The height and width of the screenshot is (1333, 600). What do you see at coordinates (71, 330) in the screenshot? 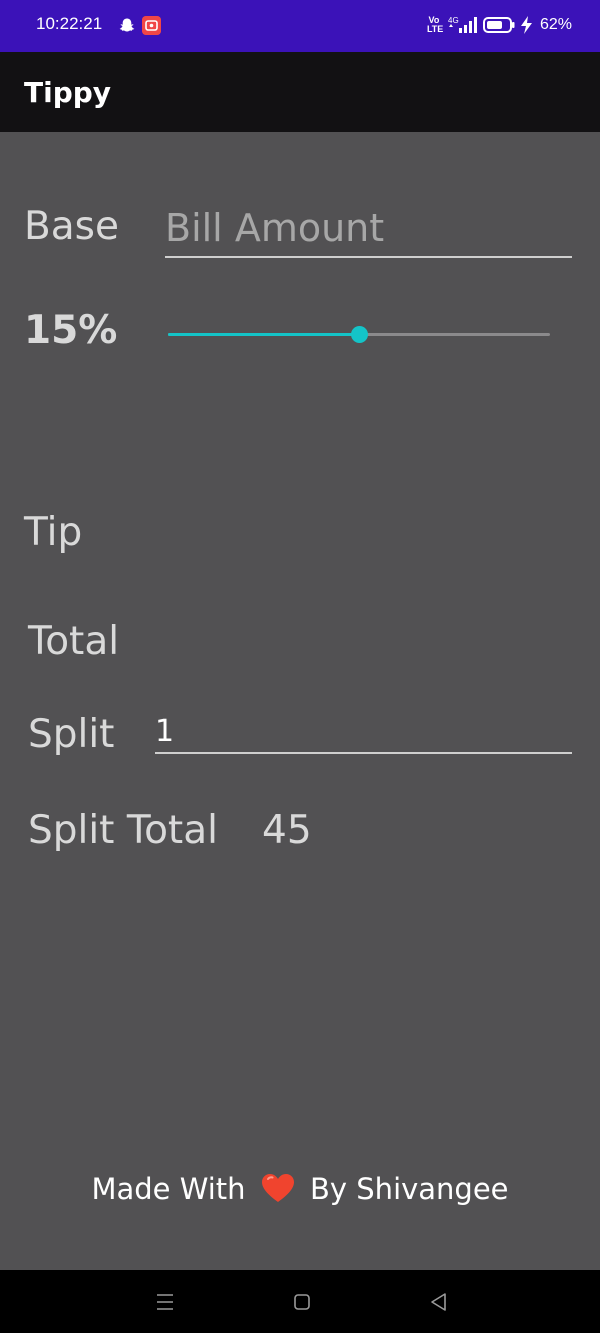
I see `tip-percent-label: 15%` at bounding box center [71, 330].